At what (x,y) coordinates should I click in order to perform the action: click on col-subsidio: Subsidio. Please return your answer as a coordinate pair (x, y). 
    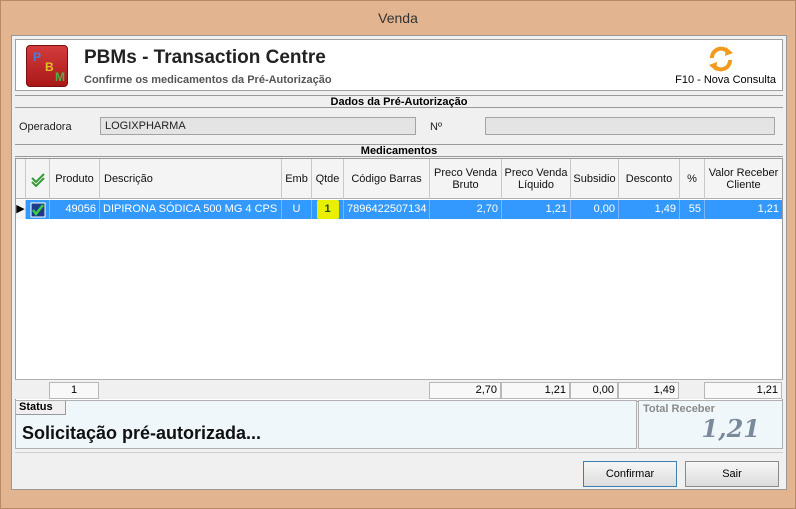
    Looking at the image, I should click on (595, 179).